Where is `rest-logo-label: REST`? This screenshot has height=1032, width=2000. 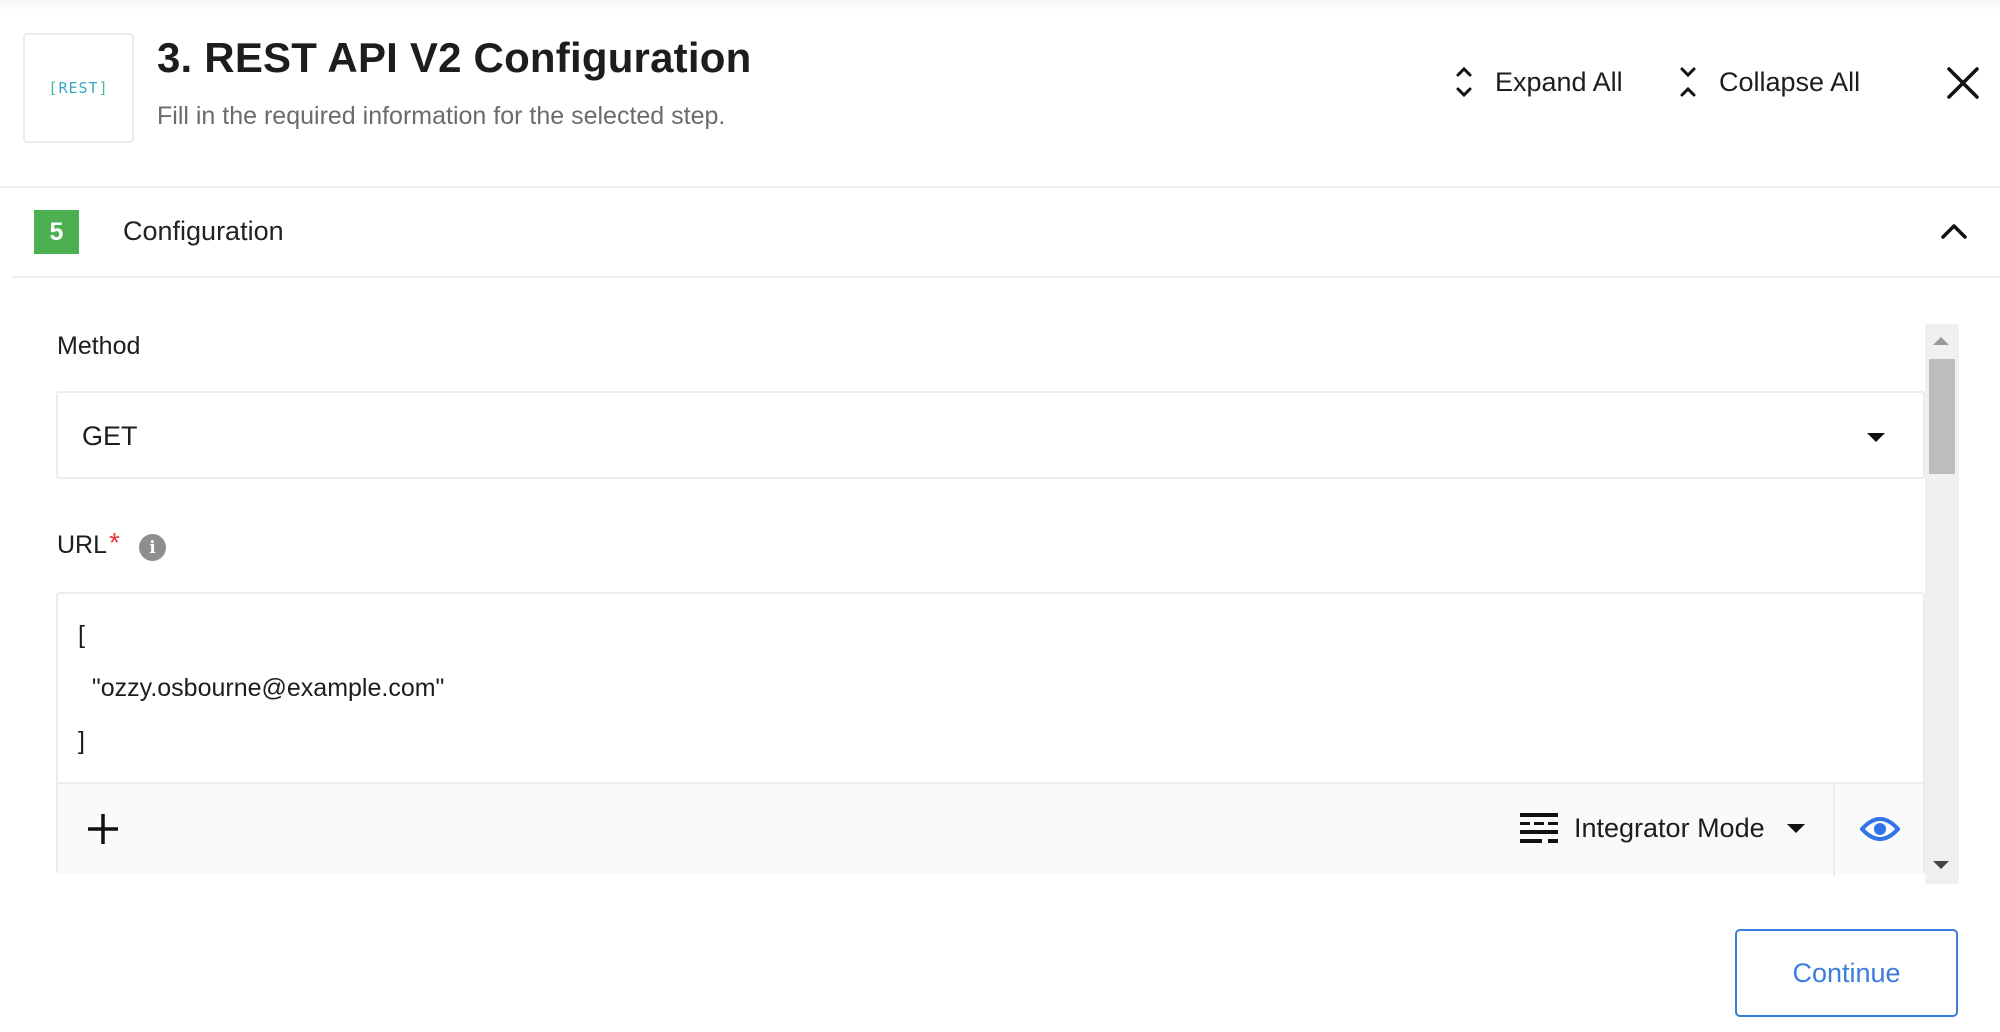 rest-logo-label: REST is located at coordinates (78, 88).